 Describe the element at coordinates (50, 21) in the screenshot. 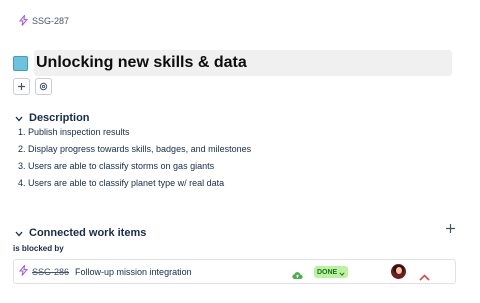

I see `breadcrumb-issue-key: SSG-287` at that location.